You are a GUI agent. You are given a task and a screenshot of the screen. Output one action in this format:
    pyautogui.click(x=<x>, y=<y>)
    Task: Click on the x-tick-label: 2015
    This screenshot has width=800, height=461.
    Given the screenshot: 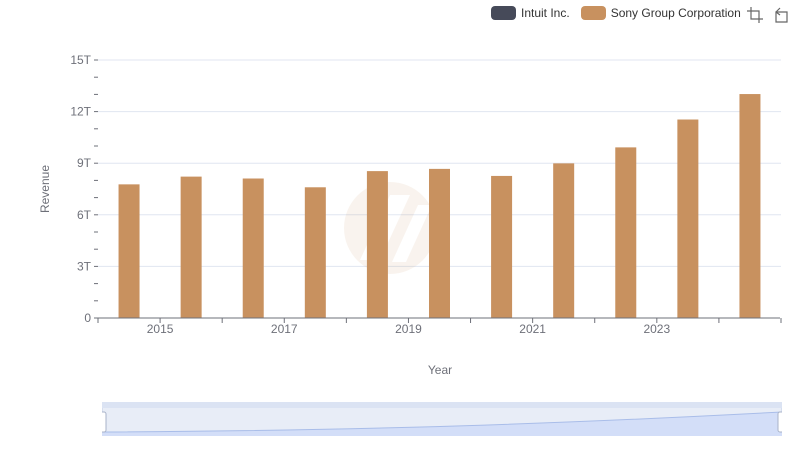 What is the action you would take?
    pyautogui.click(x=160, y=329)
    